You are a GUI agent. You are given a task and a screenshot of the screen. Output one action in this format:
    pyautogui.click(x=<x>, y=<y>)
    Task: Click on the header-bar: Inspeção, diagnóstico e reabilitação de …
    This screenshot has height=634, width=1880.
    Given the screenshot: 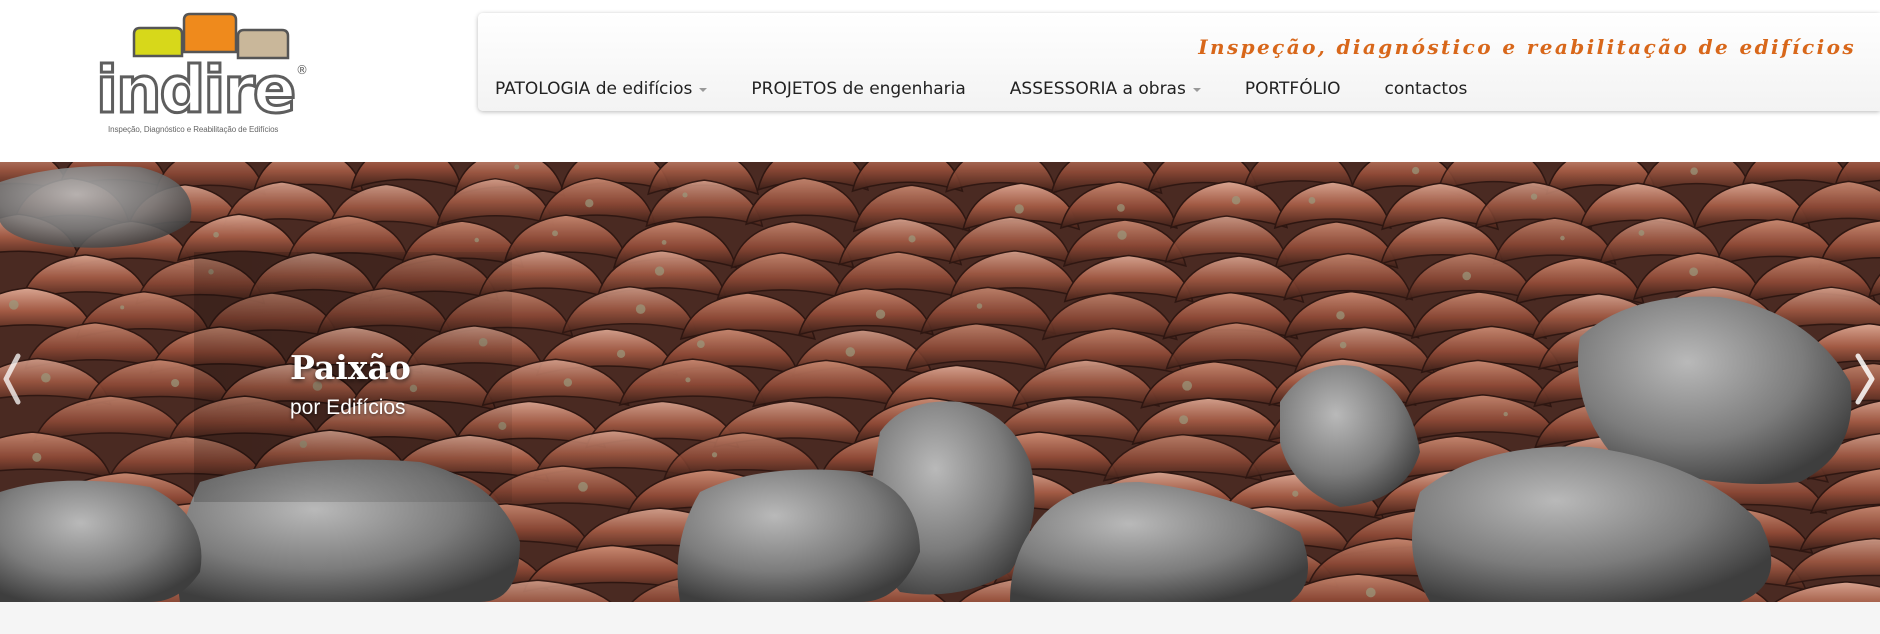 What is the action you would take?
    pyautogui.click(x=1179, y=62)
    